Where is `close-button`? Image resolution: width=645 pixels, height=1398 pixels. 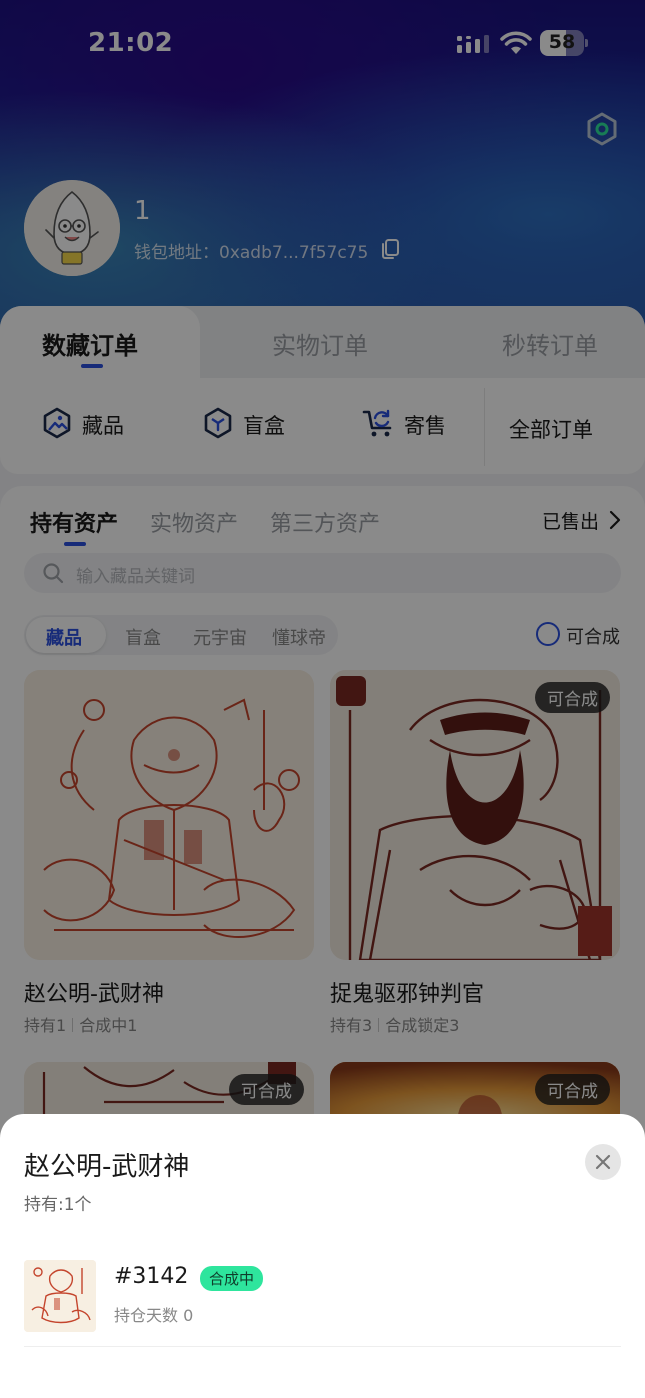 close-button is located at coordinates (603, 1162).